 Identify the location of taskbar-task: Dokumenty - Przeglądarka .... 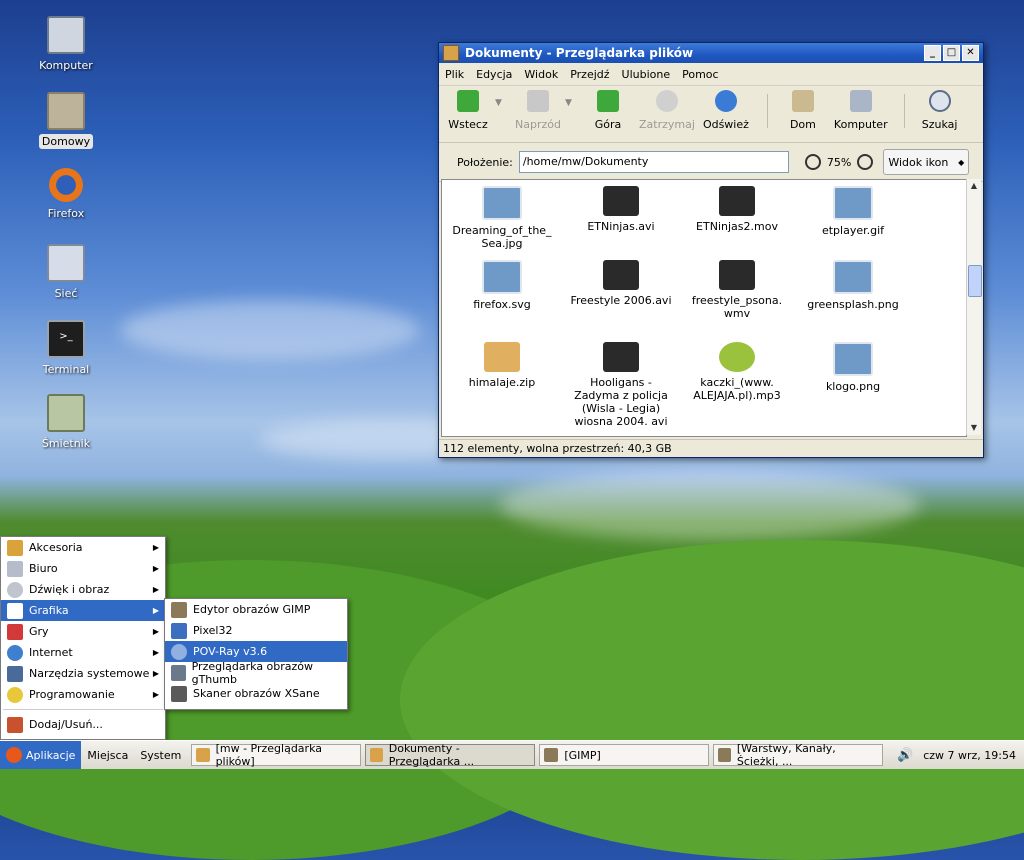
(450, 755).